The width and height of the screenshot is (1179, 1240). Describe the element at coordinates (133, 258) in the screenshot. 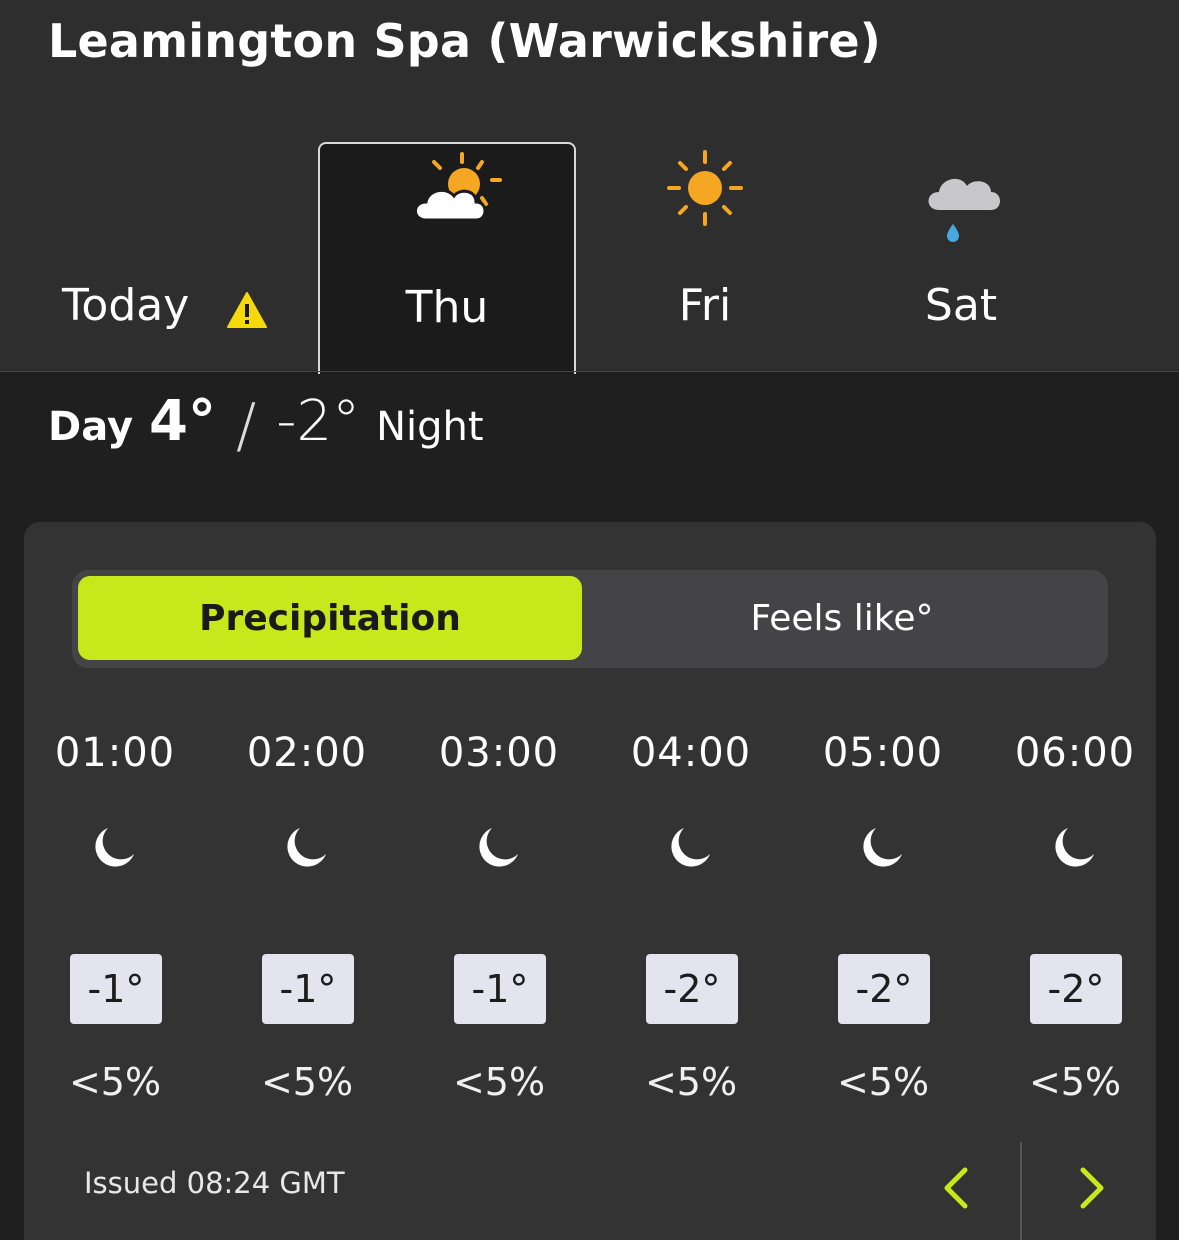

I see `tab-today: Today` at that location.